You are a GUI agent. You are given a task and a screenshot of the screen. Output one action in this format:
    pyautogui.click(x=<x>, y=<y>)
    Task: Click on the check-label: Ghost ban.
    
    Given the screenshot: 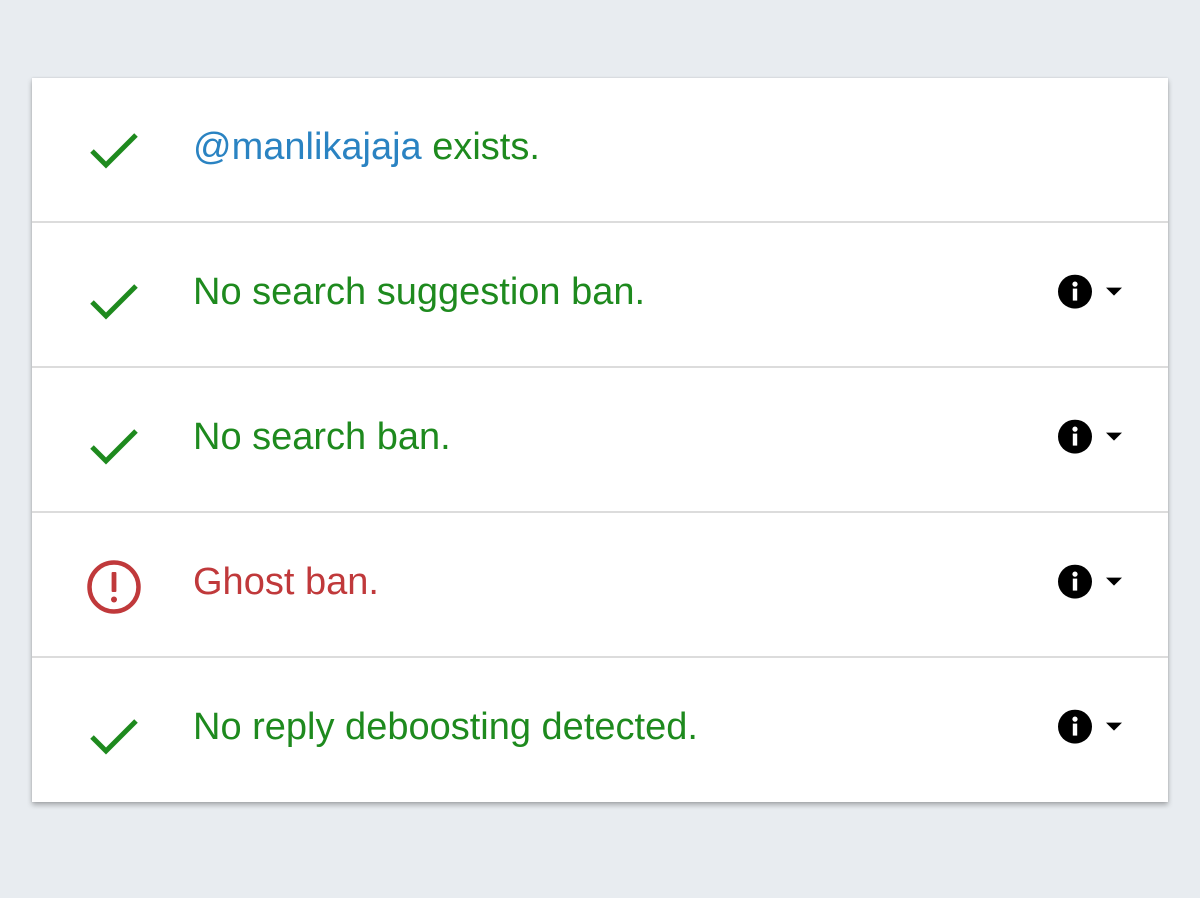 What is the action you would take?
    pyautogui.click(x=286, y=581)
    